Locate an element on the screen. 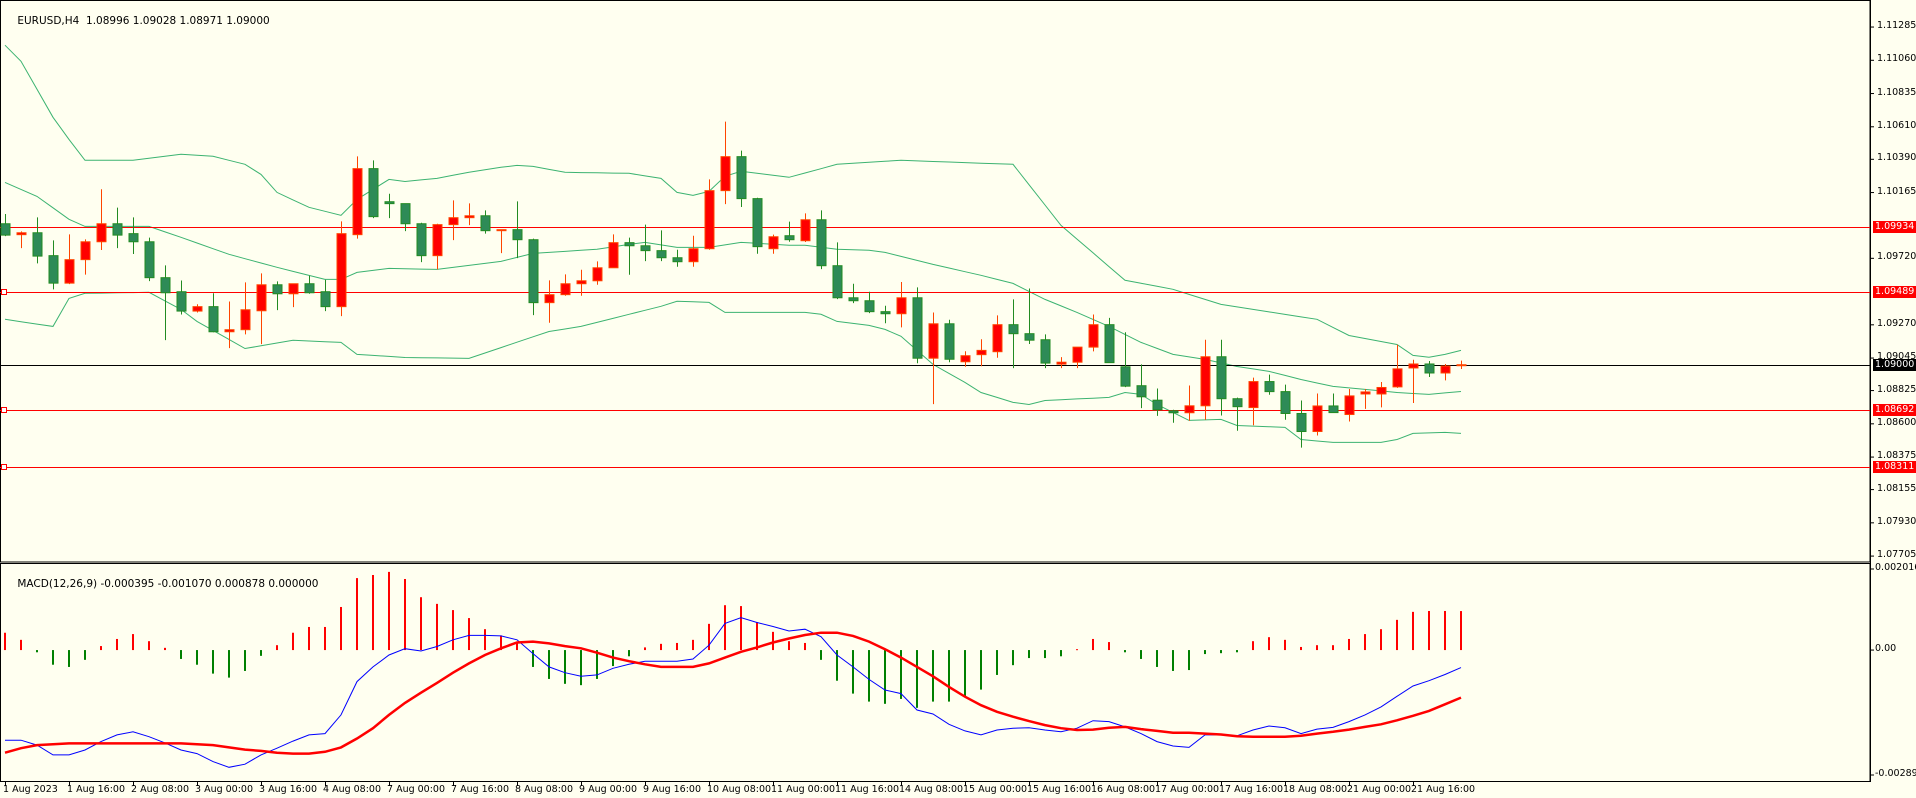 This screenshot has width=1916, height=798. macd-values: -0.000395 -0.001070 0.000878 0.000000 is located at coordinates (209, 584).